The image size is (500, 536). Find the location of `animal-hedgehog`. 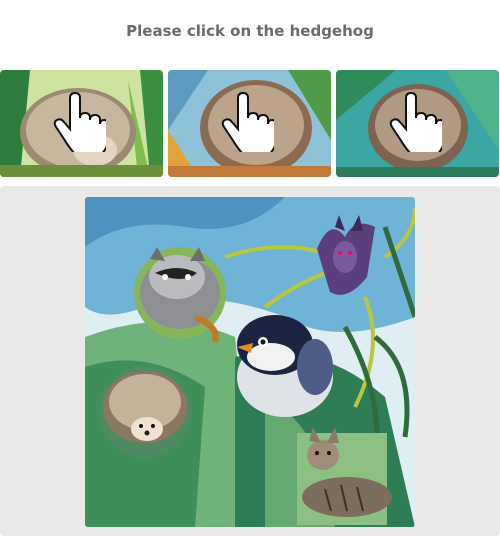

animal-hedgehog is located at coordinates (145, 412).